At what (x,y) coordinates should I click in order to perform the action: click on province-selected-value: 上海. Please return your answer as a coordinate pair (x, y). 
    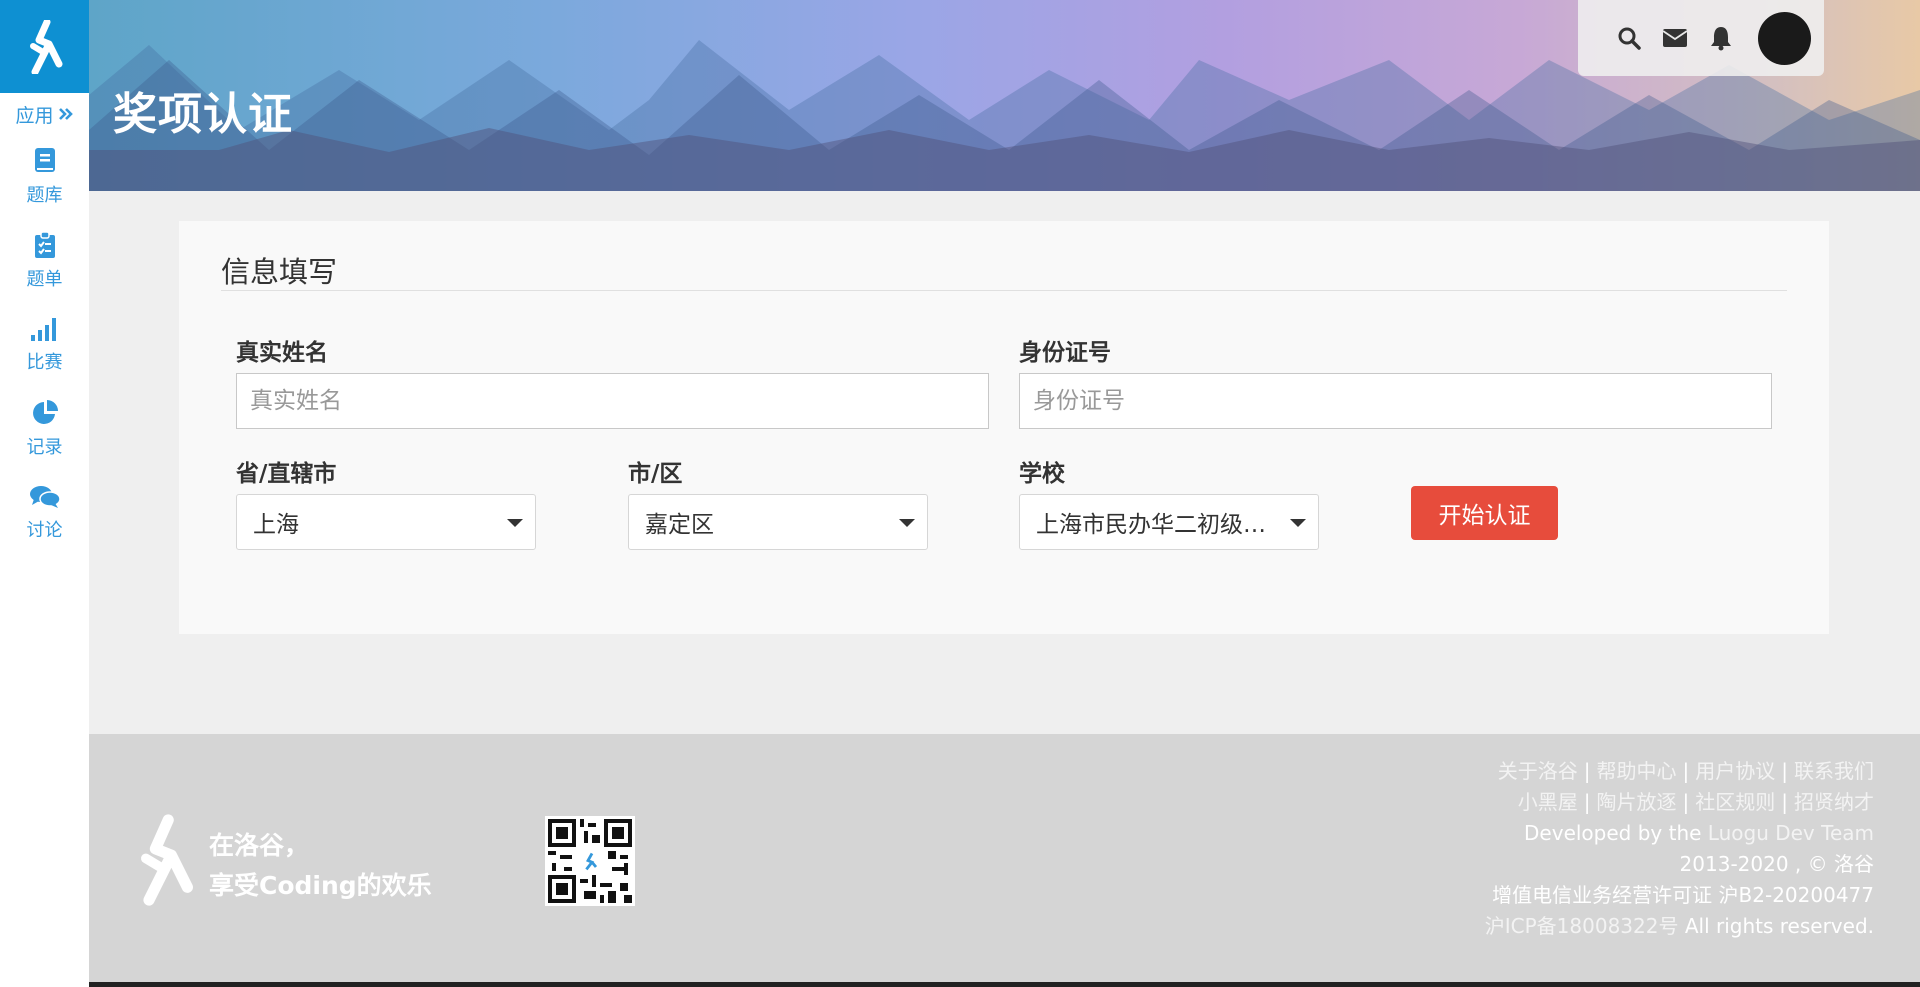
    Looking at the image, I should click on (276, 525).